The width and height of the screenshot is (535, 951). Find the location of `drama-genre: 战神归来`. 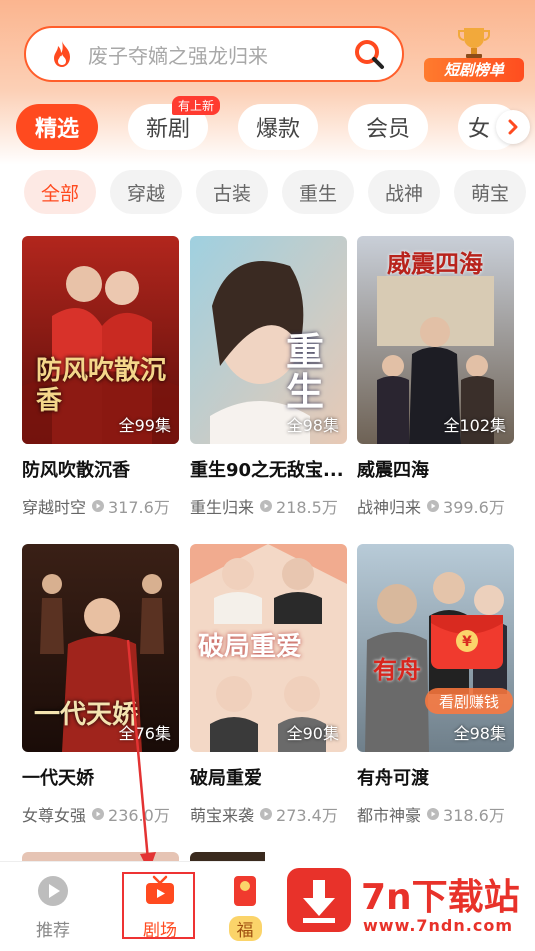

drama-genre: 战神归来 is located at coordinates (389, 507).